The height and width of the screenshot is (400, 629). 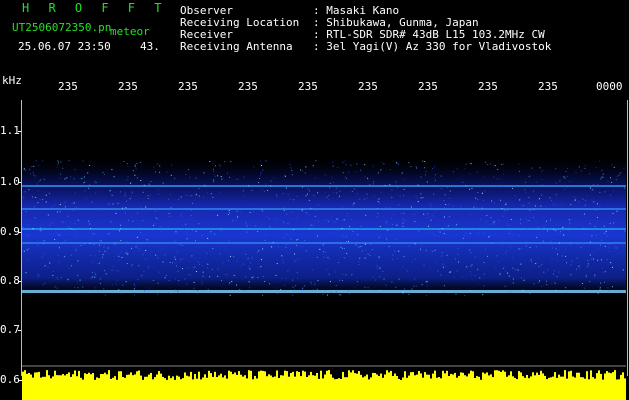 What do you see at coordinates (128, 86) in the screenshot?
I see `time-tick: 235` at bounding box center [128, 86].